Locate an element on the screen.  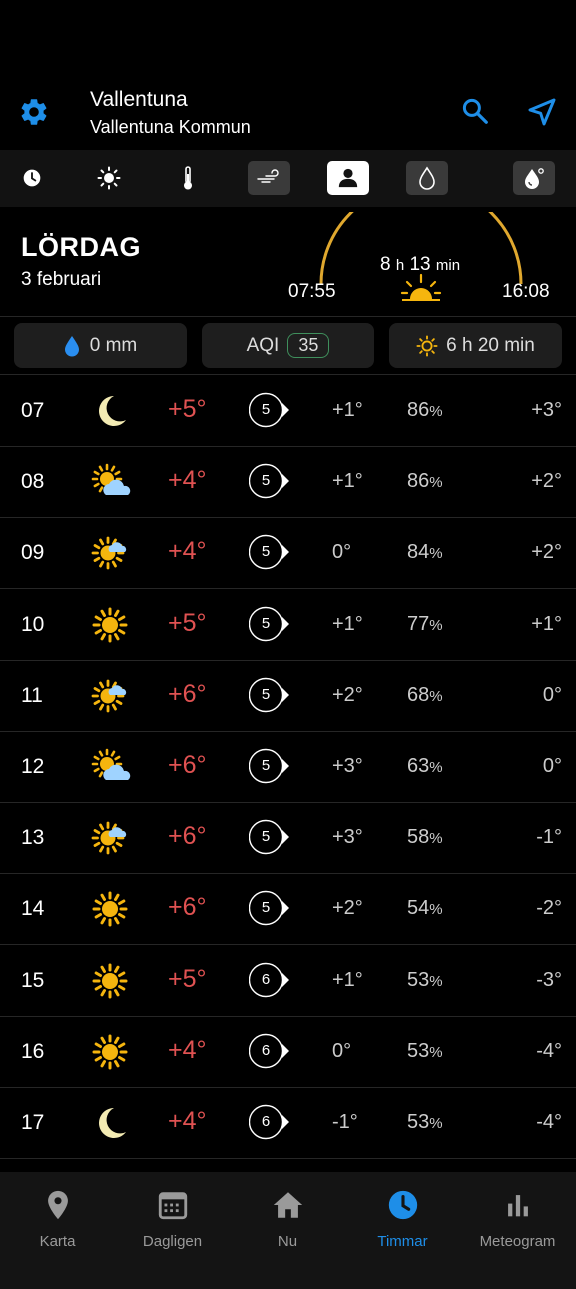
filter-feels-like is located at coordinates (348, 178).